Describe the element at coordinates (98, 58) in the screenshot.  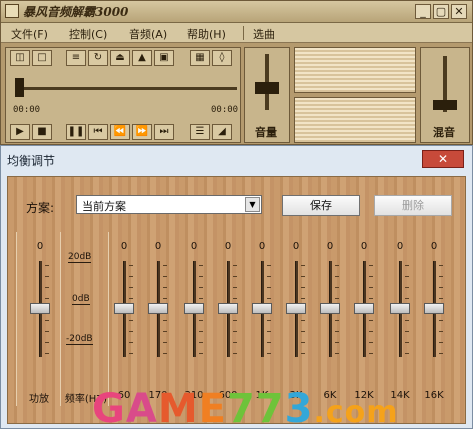
I see `loop-icon: ↻` at that location.